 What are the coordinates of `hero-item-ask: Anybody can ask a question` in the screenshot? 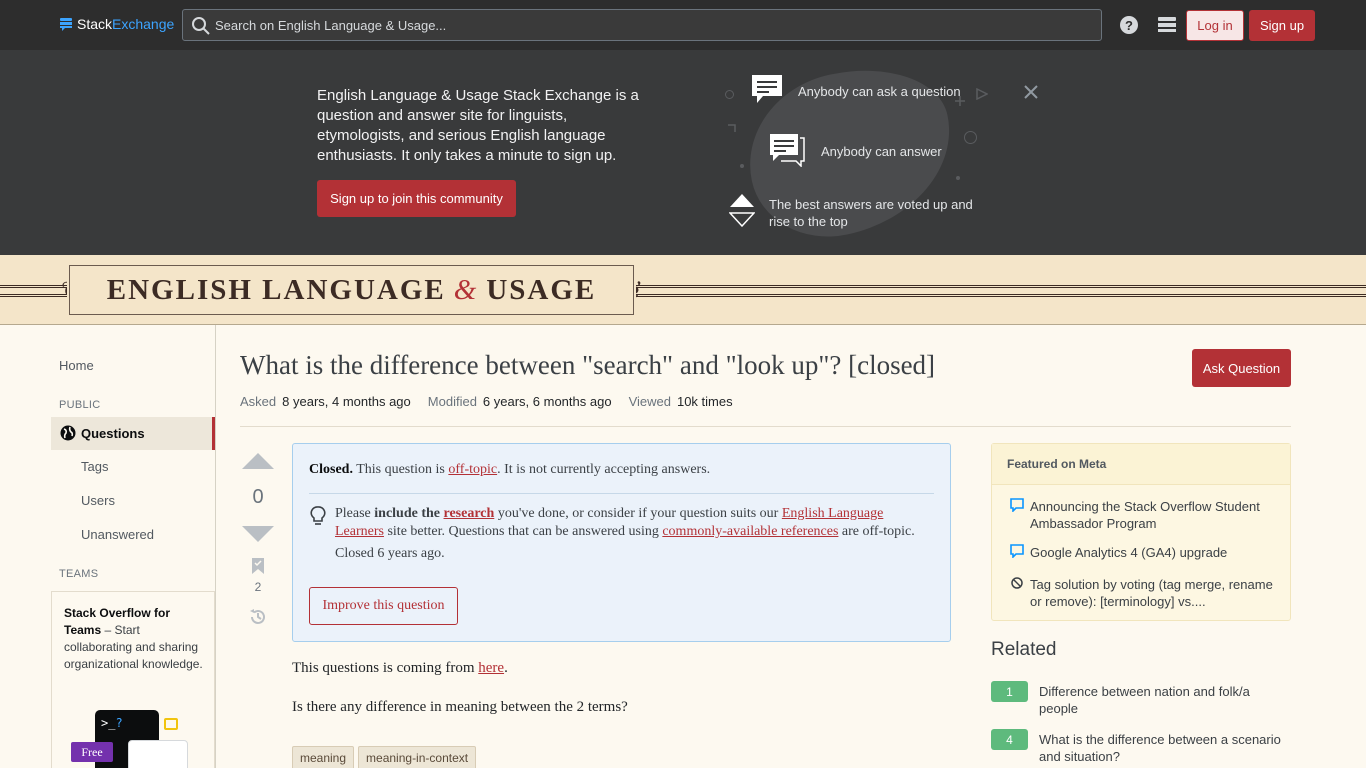 It's located at (879, 91).